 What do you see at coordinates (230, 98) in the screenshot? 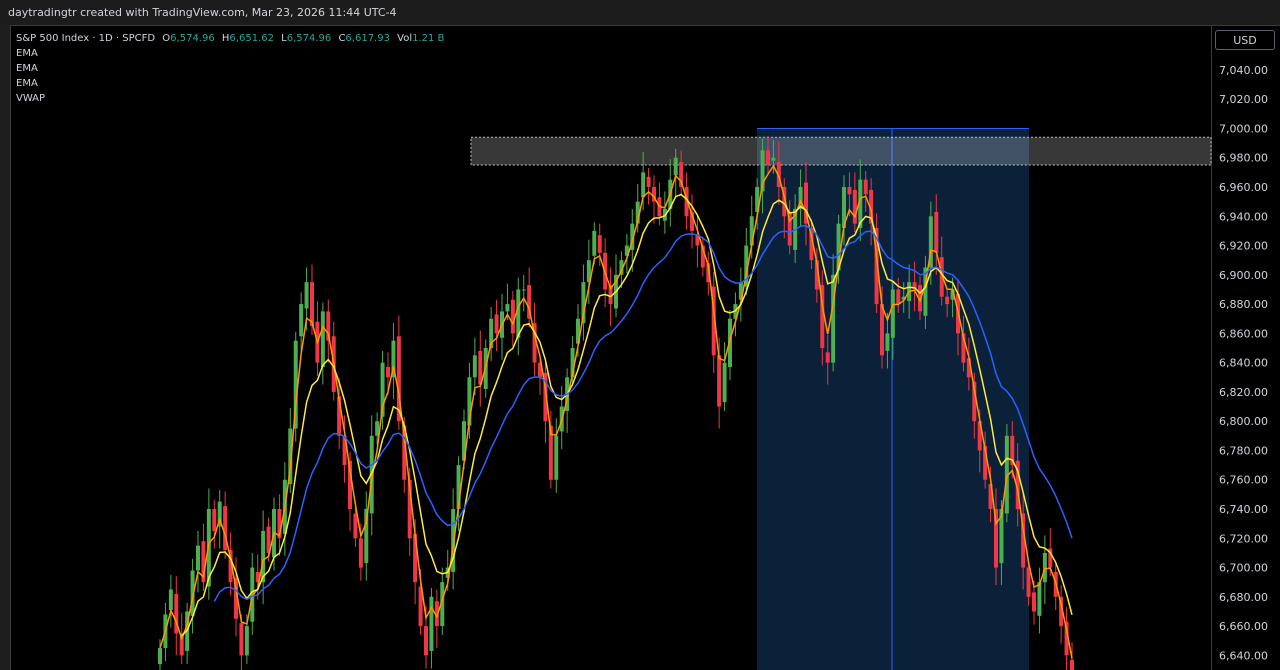
I see `indicator-vwap: VWAP` at bounding box center [230, 98].